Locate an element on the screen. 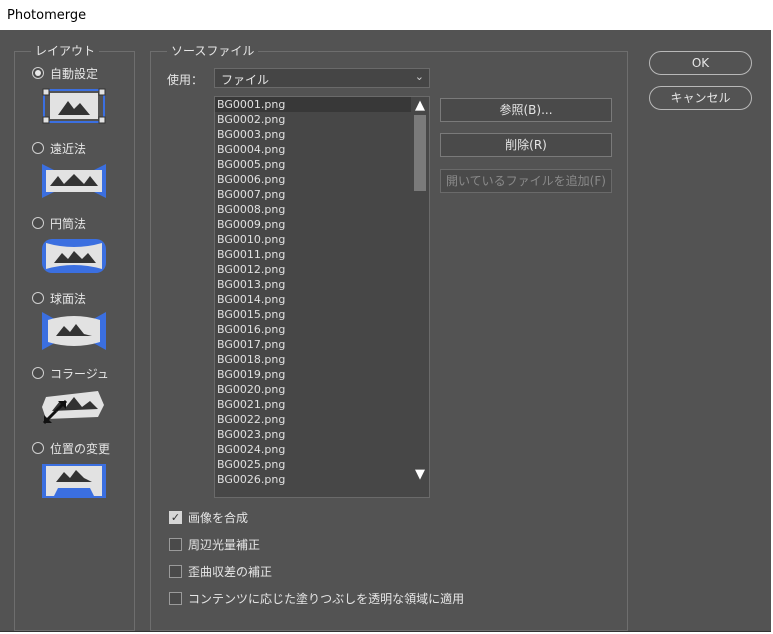 This screenshot has height=634, width=773. use-label: 使用： is located at coordinates (185, 80).